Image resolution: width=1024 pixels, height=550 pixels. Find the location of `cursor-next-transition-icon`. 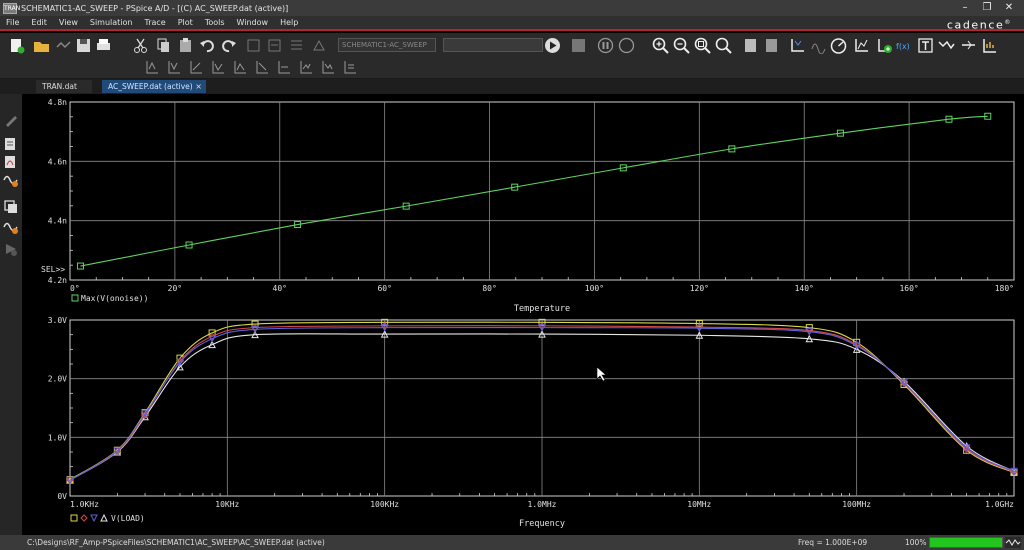

cursor-next-transition-icon is located at coordinates (306, 67).